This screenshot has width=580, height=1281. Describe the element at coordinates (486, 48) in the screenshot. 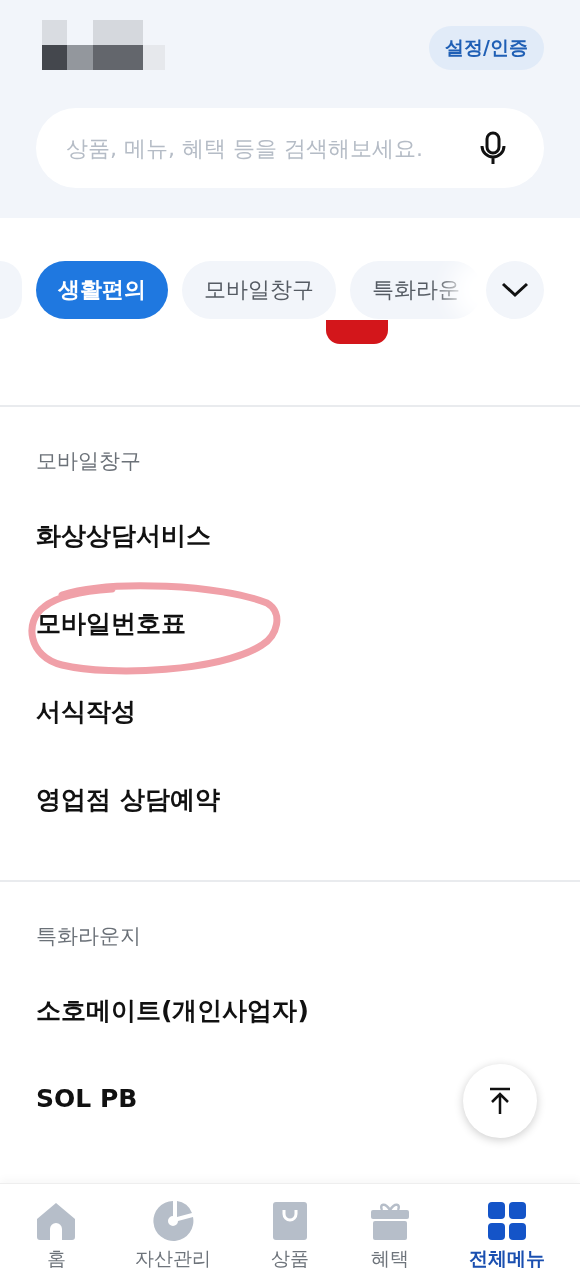

I see `settings-auth-button: 설정/인증` at that location.